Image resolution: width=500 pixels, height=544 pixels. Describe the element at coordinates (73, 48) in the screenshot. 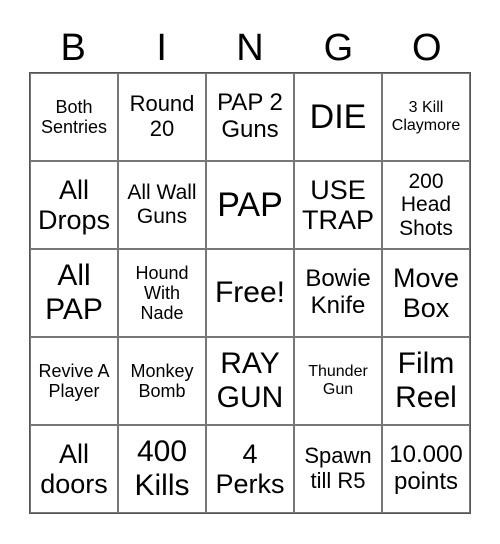

I see `header-letter-b: B` at that location.